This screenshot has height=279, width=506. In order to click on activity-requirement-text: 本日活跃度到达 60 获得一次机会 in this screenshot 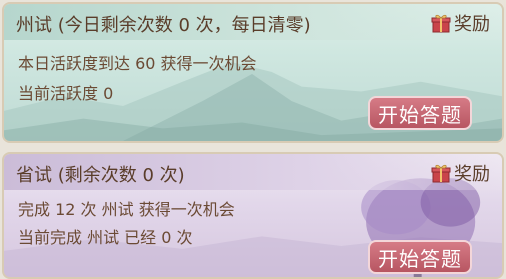, I will do `click(137, 63)`.